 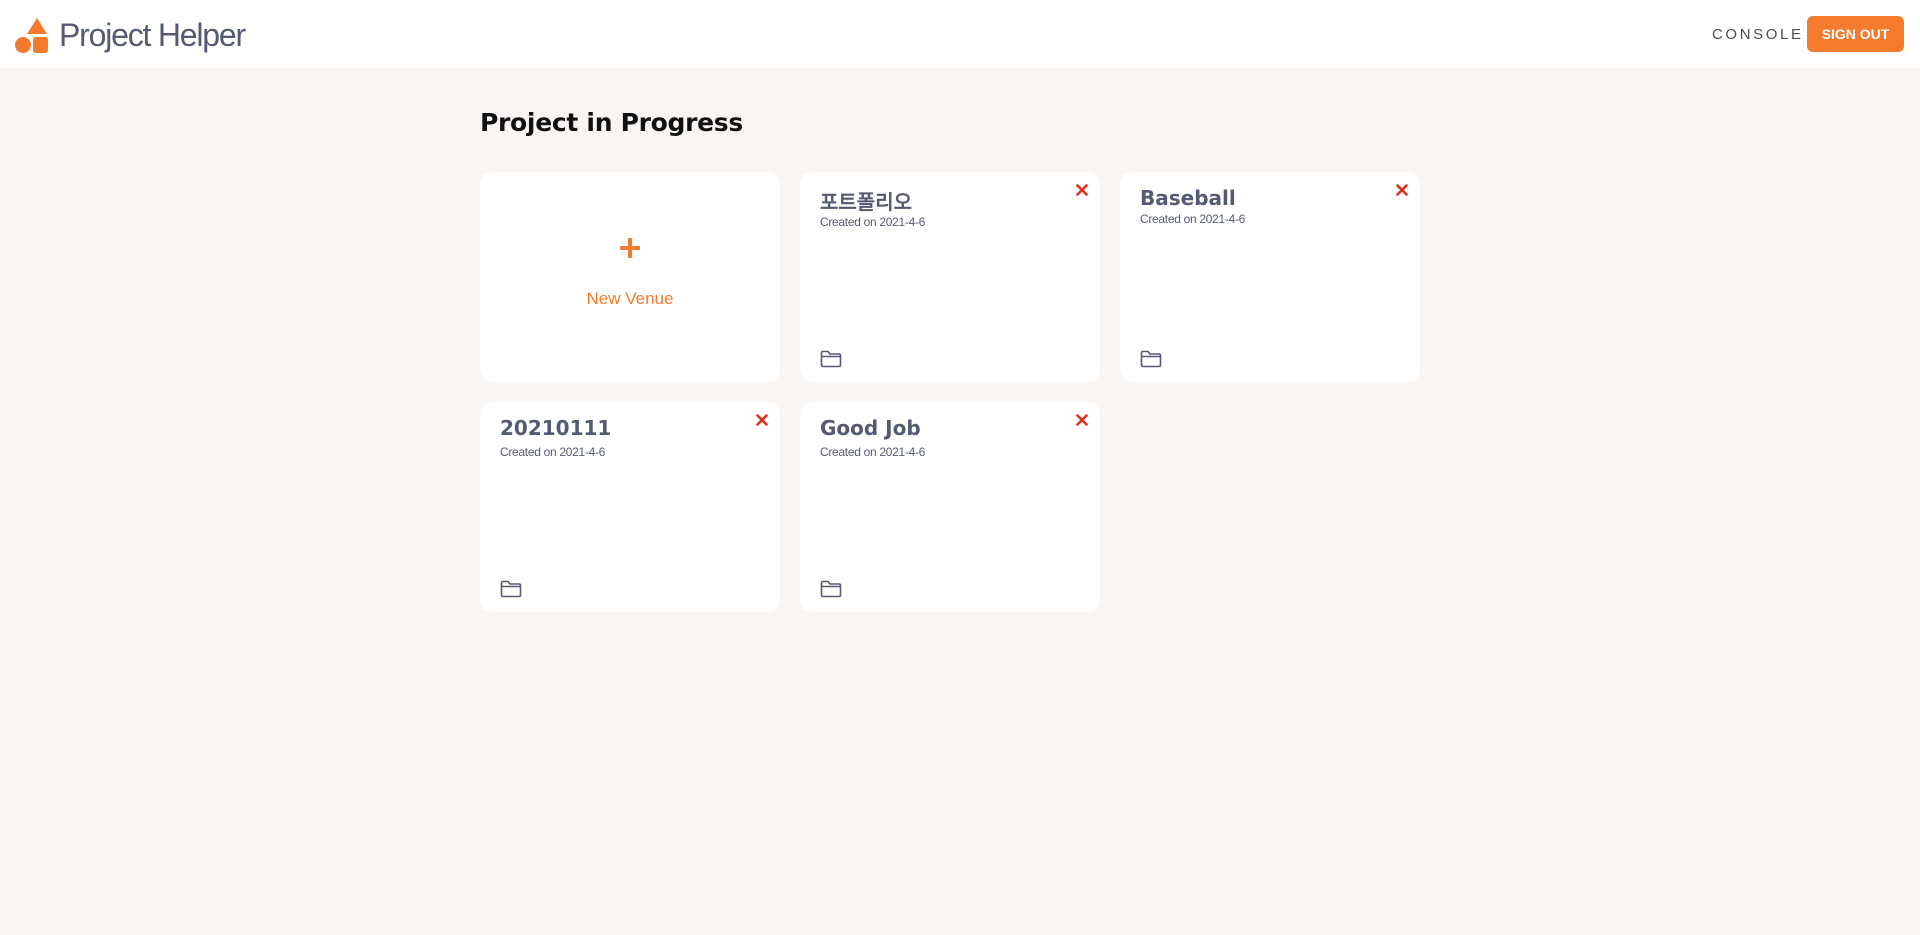 I want to click on project-card: Good Job Created on 2021-4-6, so click(x=950, y=507).